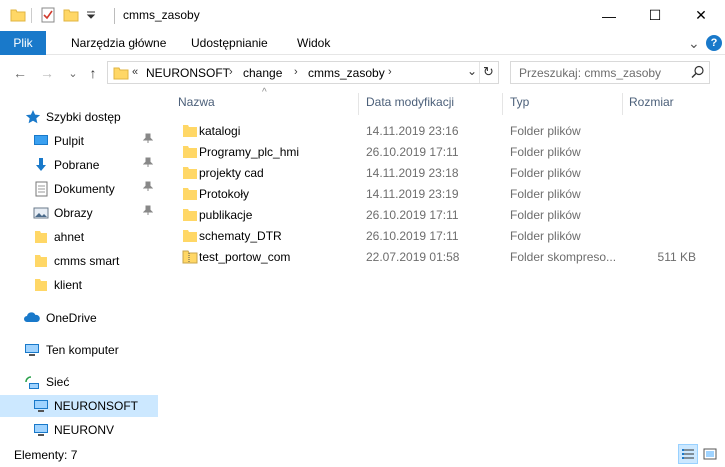 This screenshot has width=725, height=467. I want to click on sidebar-item-label: NEURONV, so click(84, 430).